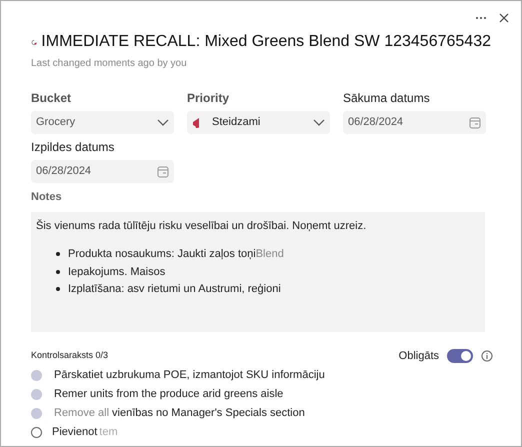 The width and height of the screenshot is (522, 447). I want to click on last-changed-text: Last changed moments ago by you, so click(109, 64).